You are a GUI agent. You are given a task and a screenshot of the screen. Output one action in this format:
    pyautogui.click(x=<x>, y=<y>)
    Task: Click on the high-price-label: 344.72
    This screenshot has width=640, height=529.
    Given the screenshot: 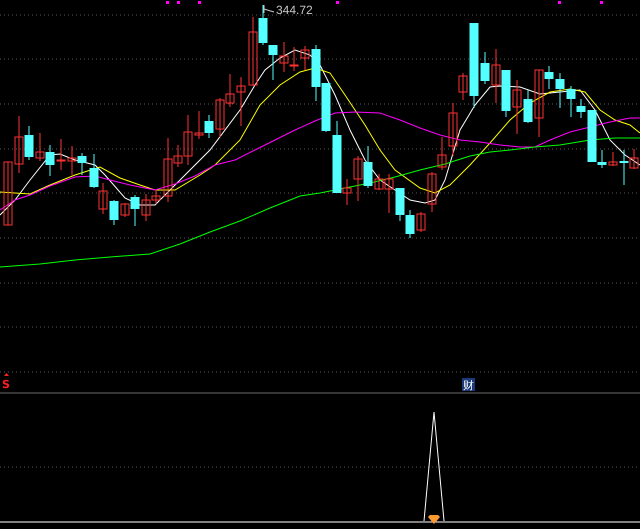 What is the action you would take?
    pyautogui.click(x=294, y=10)
    